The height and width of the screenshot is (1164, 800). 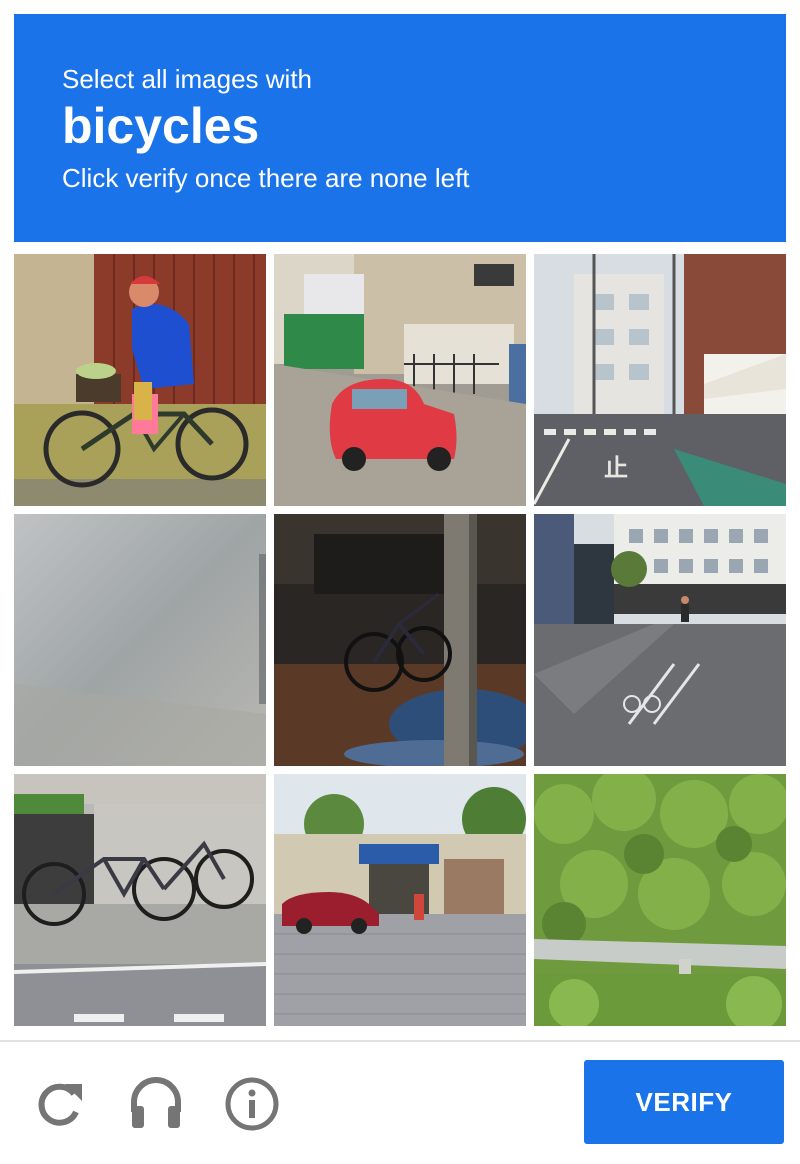 What do you see at coordinates (400, 1041) in the screenshot?
I see `footer-divider` at bounding box center [400, 1041].